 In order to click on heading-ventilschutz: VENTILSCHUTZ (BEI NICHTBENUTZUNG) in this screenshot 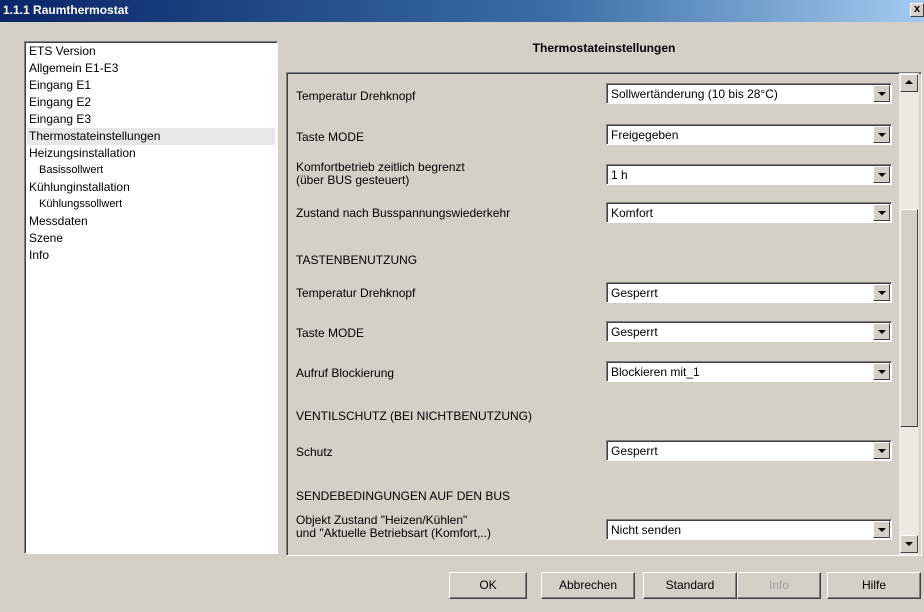, I will do `click(414, 416)`.